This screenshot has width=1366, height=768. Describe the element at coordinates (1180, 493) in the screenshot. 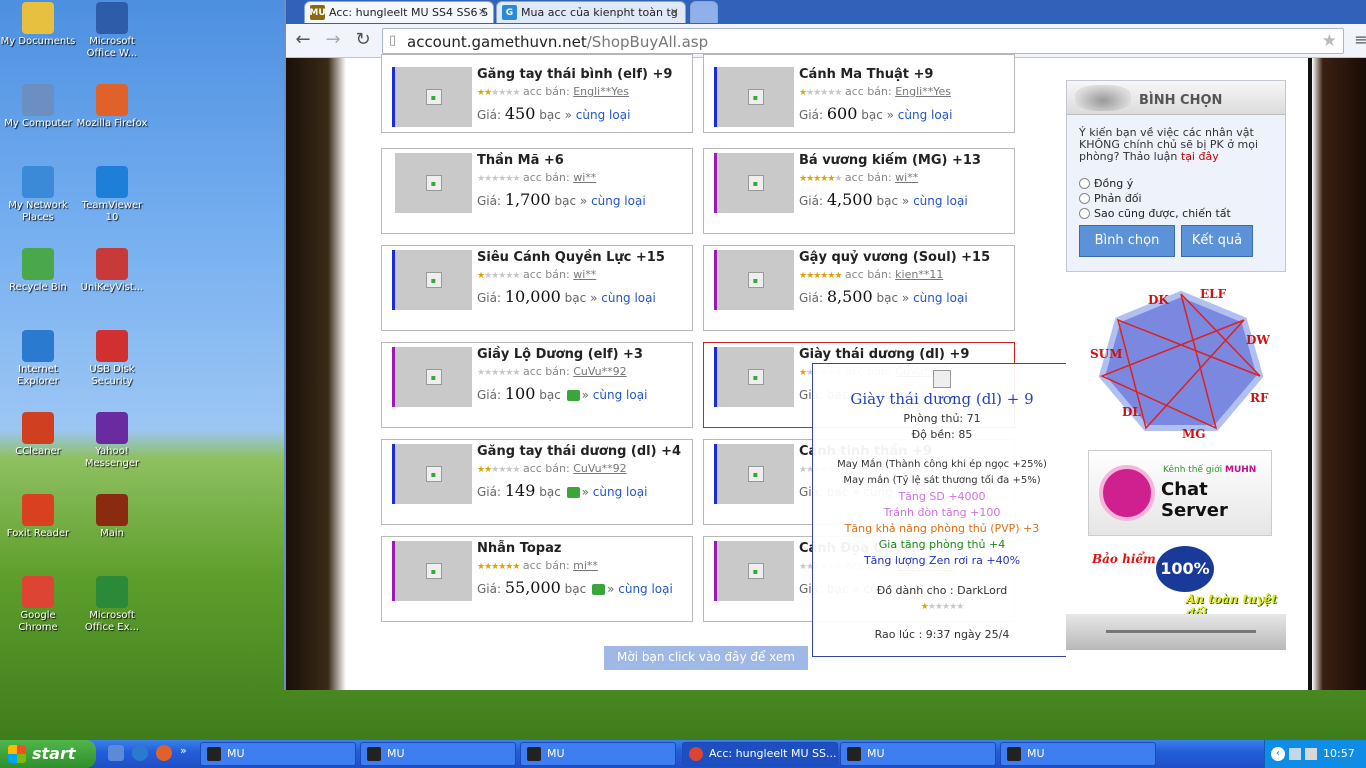

I see `chat-server-banner: Kênh thế giới MUHN Chat Server` at that location.